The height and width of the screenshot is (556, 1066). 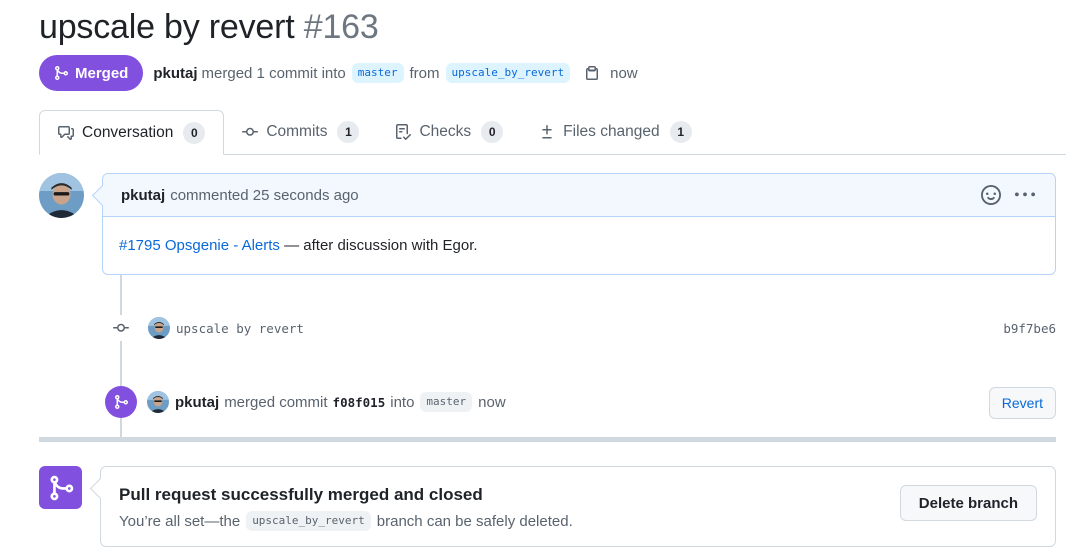 I want to click on tab-conversation: Conversation 0, so click(x=132, y=132).